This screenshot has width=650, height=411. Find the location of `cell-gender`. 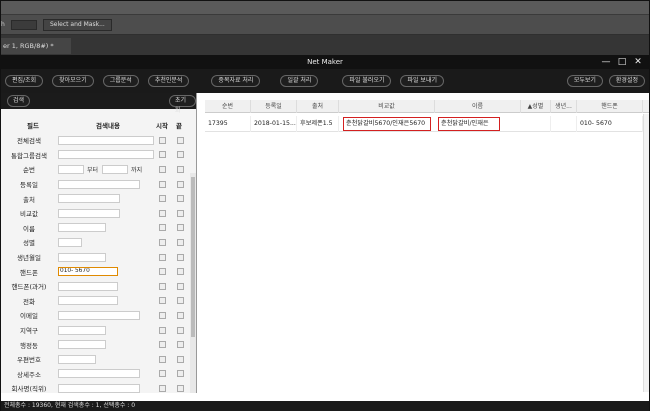

cell-gender is located at coordinates (536, 124).